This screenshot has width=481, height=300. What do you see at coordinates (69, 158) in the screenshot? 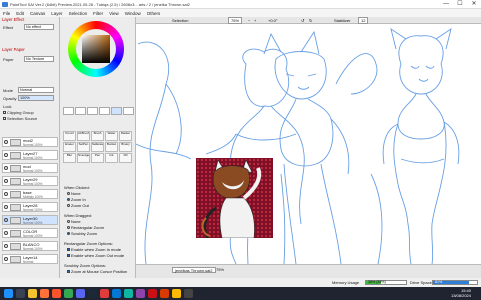
I see `brush-slot: Blur` at bounding box center [69, 158].